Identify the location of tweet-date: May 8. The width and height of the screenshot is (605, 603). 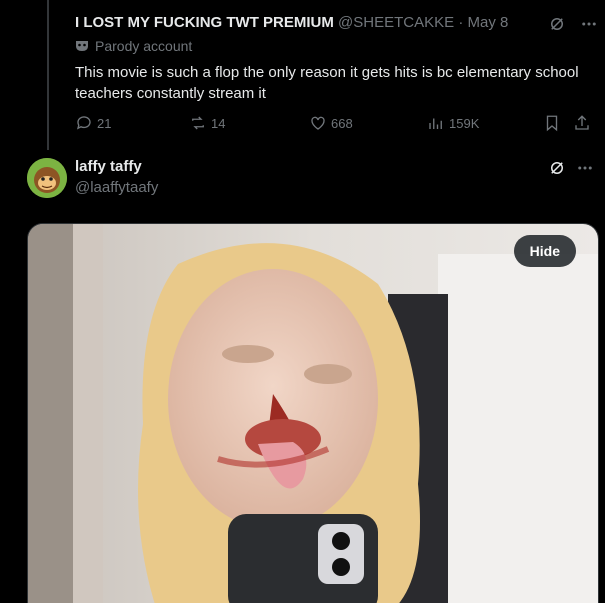
(487, 22).